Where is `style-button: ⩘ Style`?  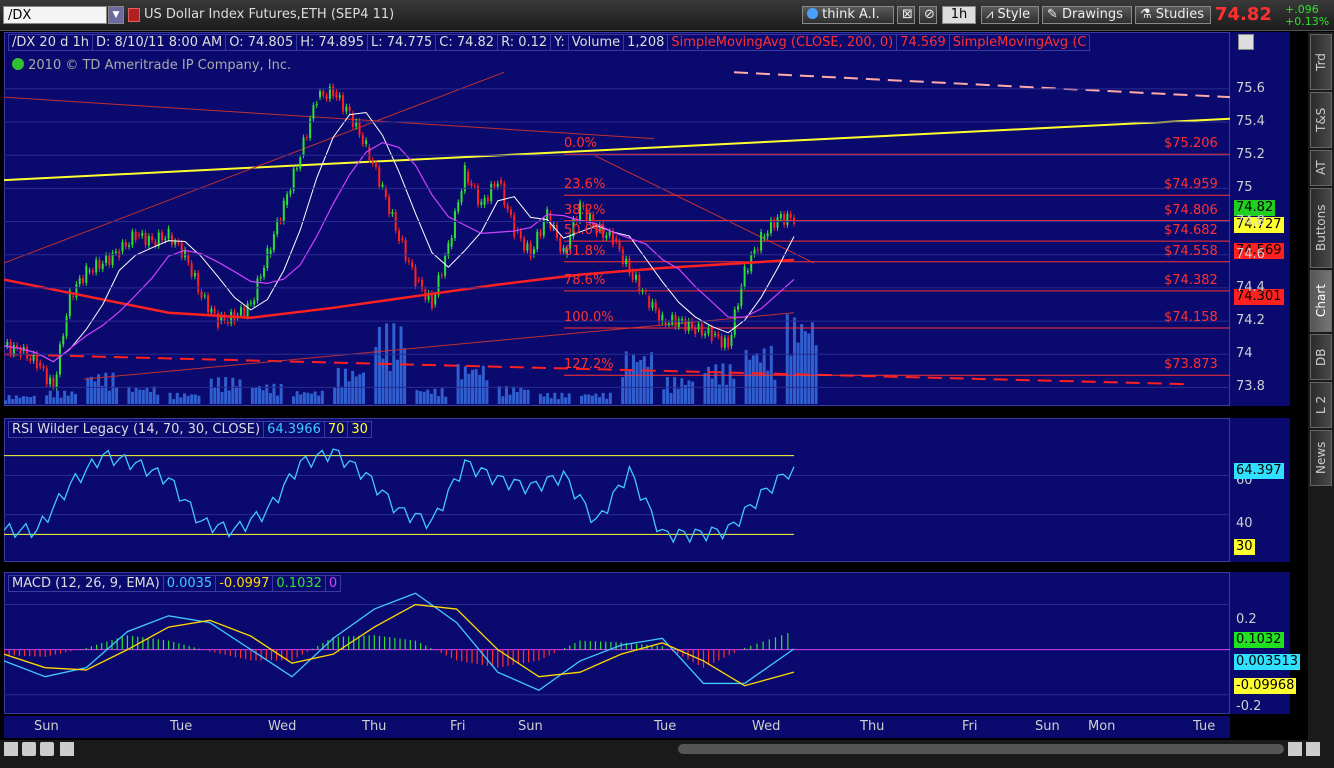 style-button: ⩘ Style is located at coordinates (1010, 15).